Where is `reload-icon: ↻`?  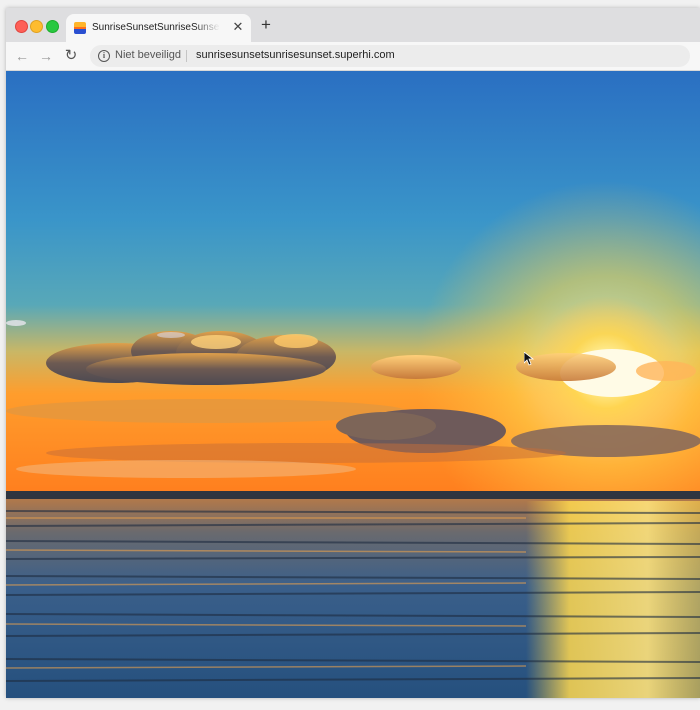
reload-icon: ↻ is located at coordinates (71, 56).